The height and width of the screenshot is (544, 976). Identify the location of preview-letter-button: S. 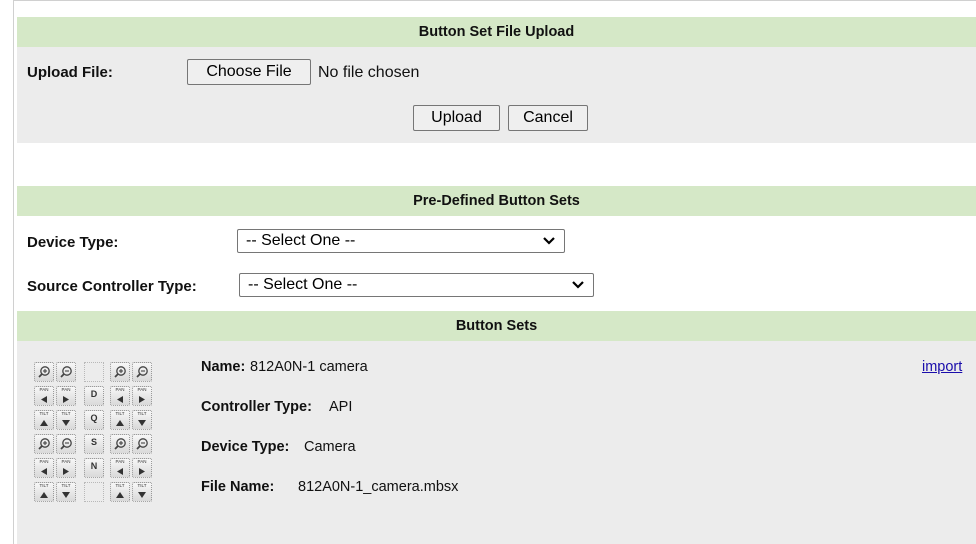
(94, 444).